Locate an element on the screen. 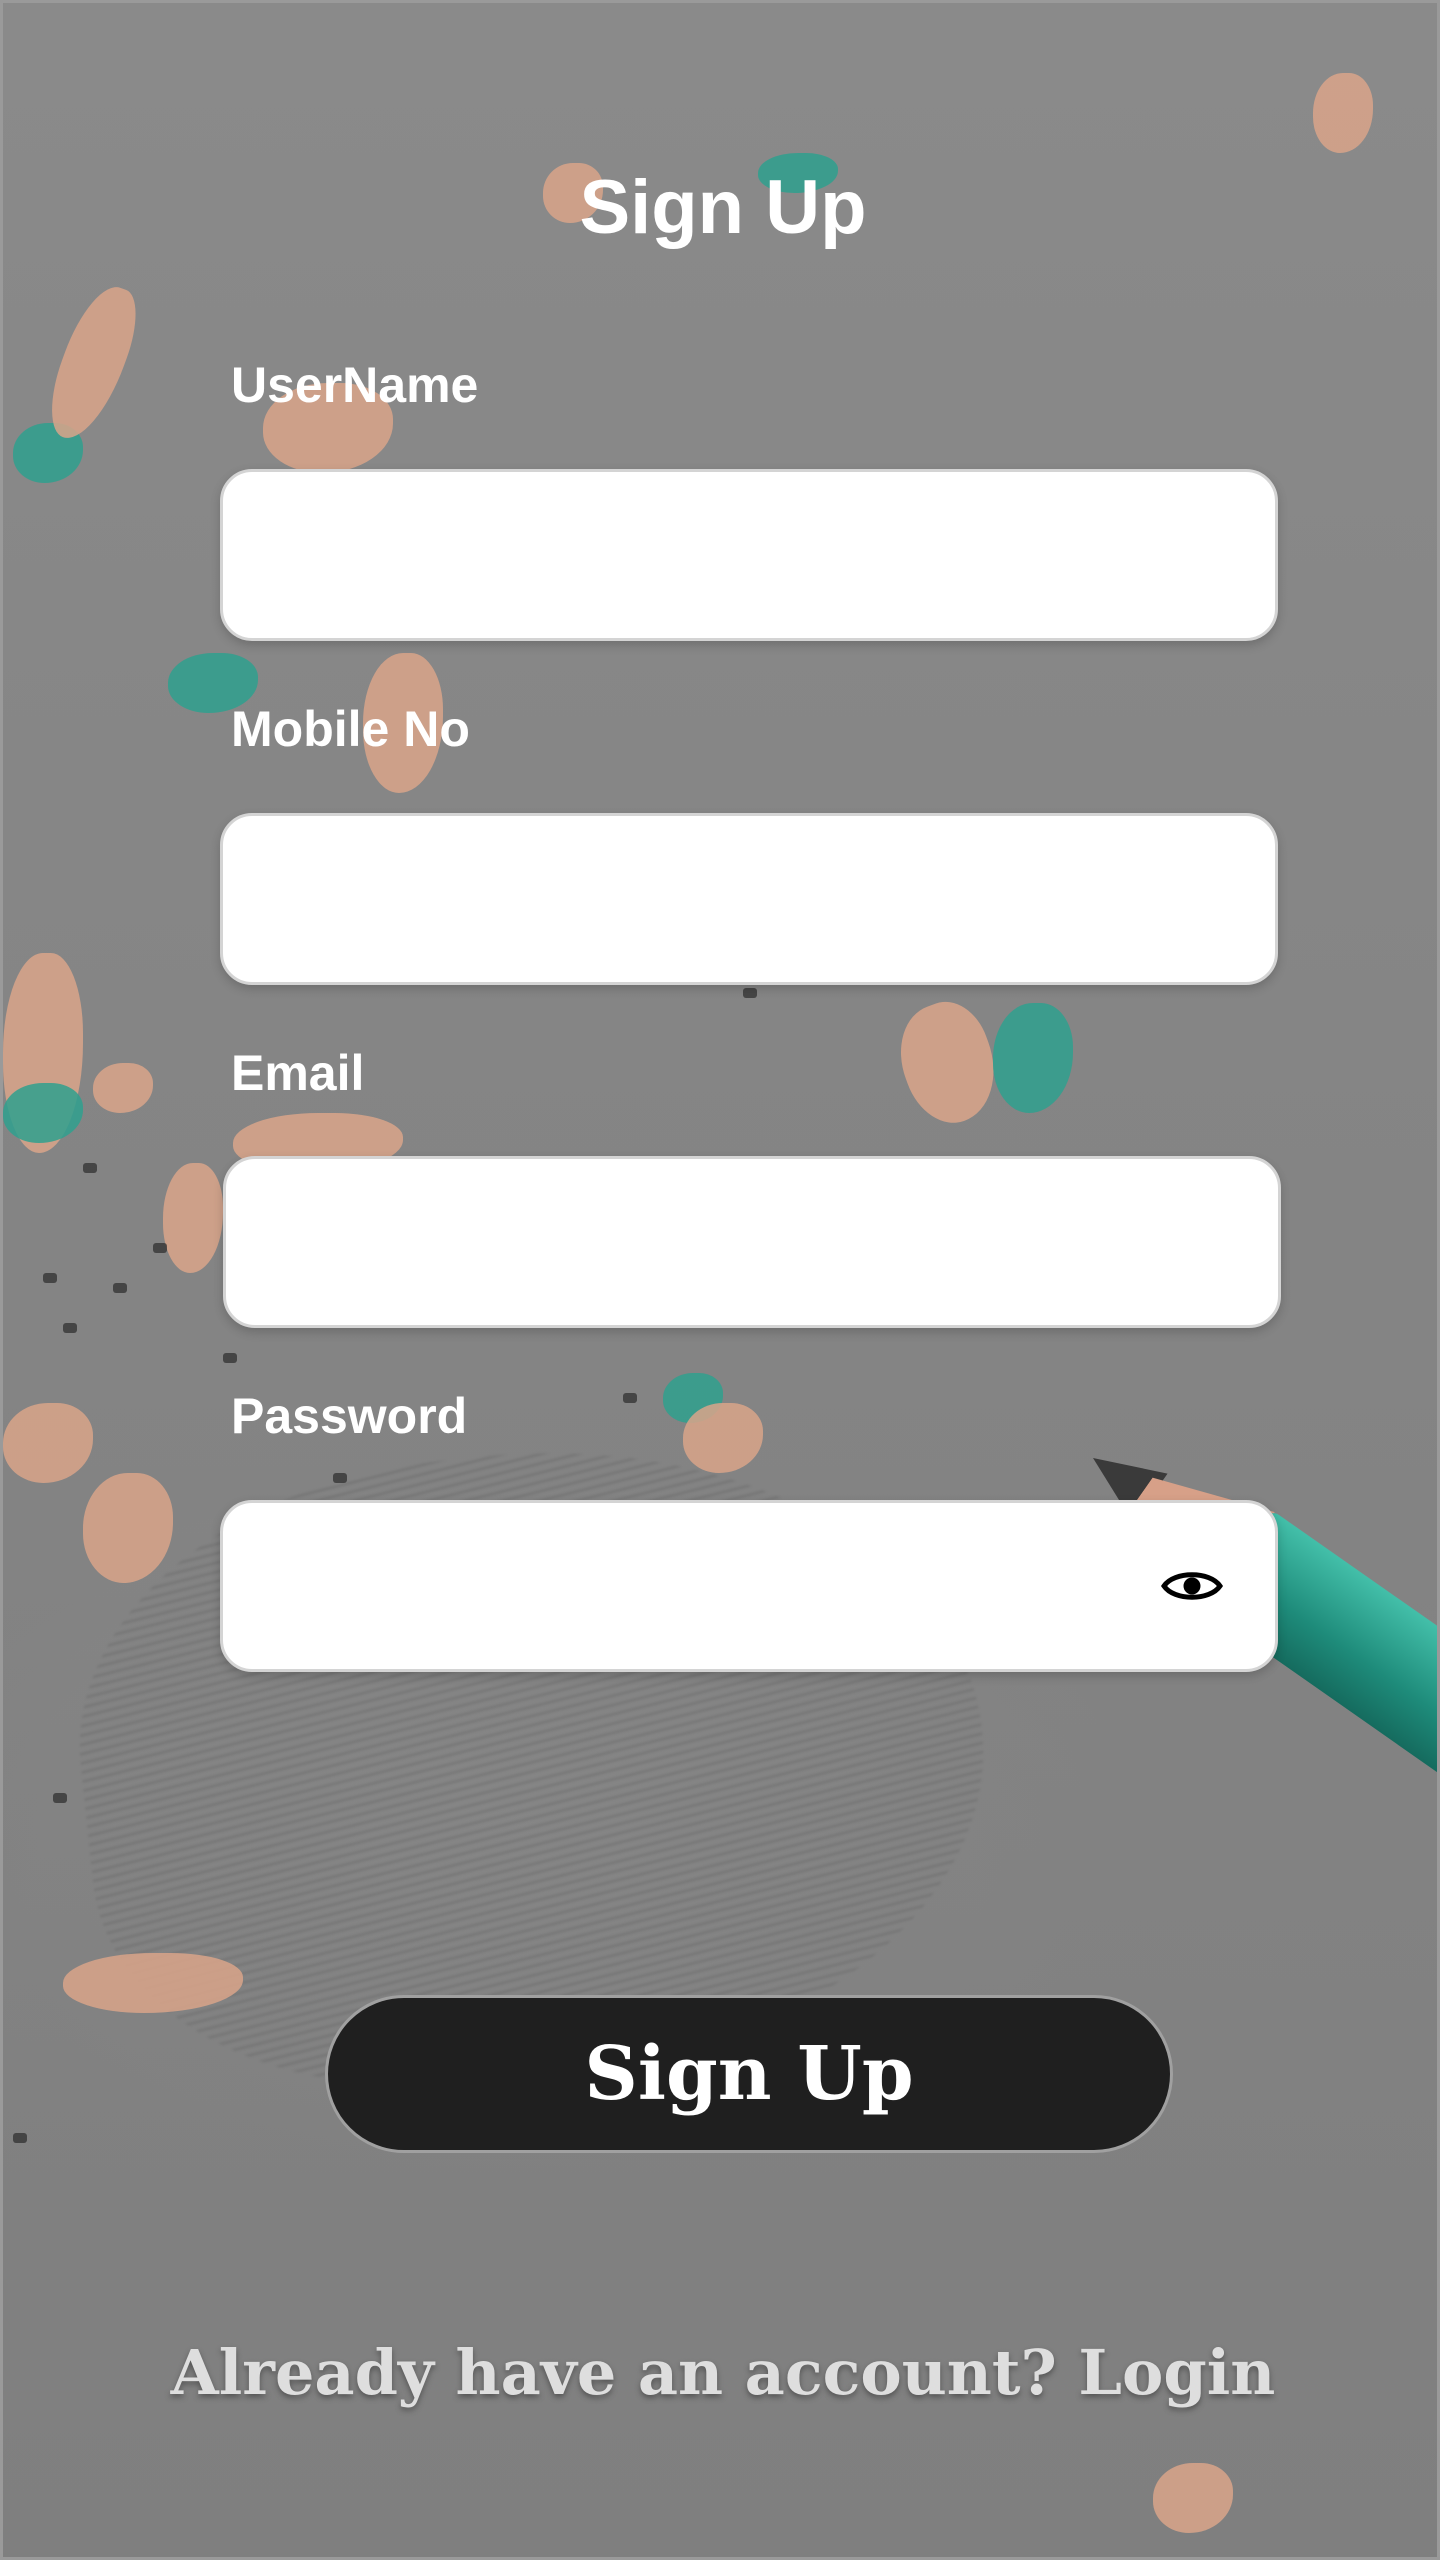  username-label: UserName is located at coordinates (355, 385).